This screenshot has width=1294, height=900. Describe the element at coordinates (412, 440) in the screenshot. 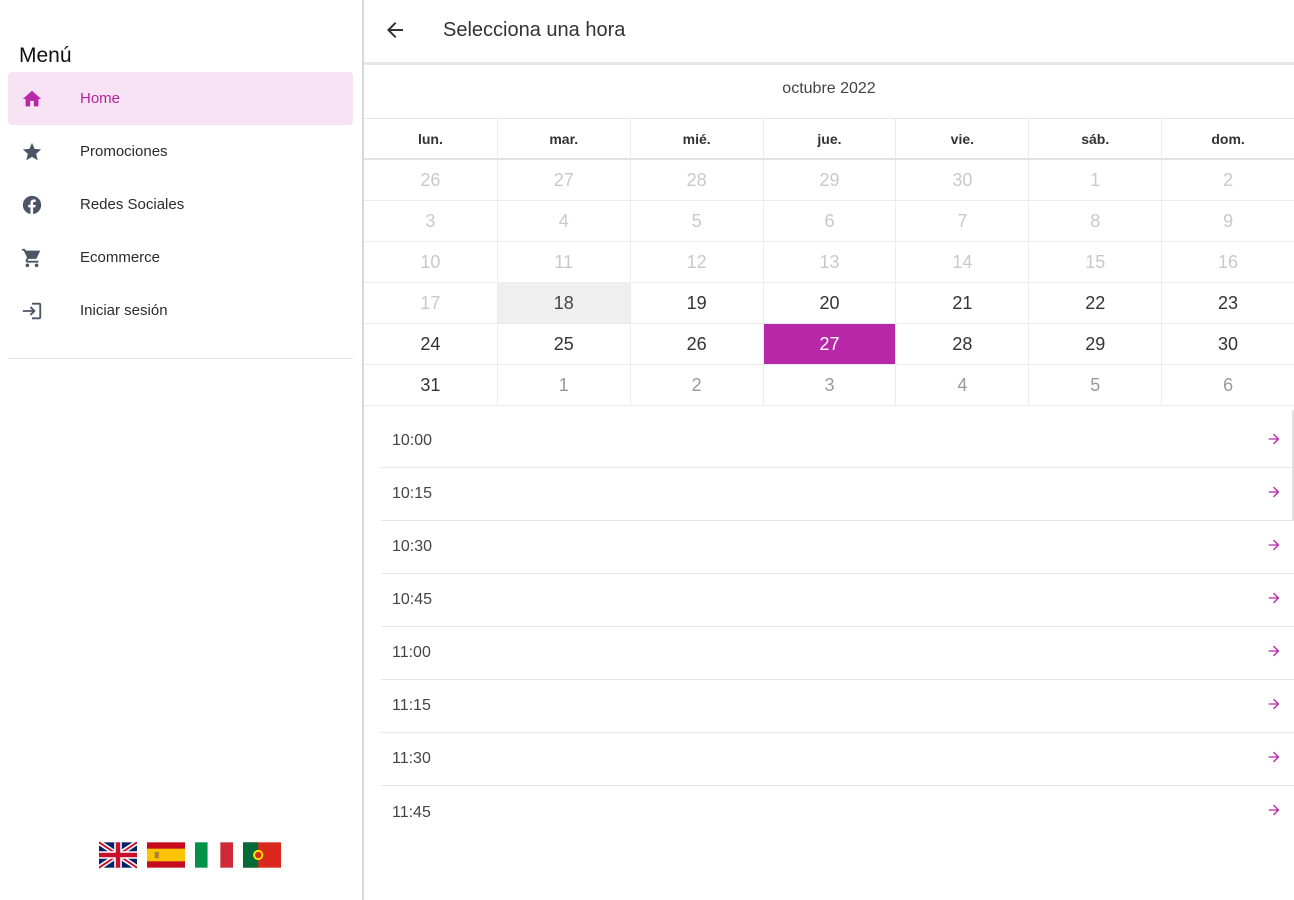

I see `time-slot-label: 10:00` at that location.